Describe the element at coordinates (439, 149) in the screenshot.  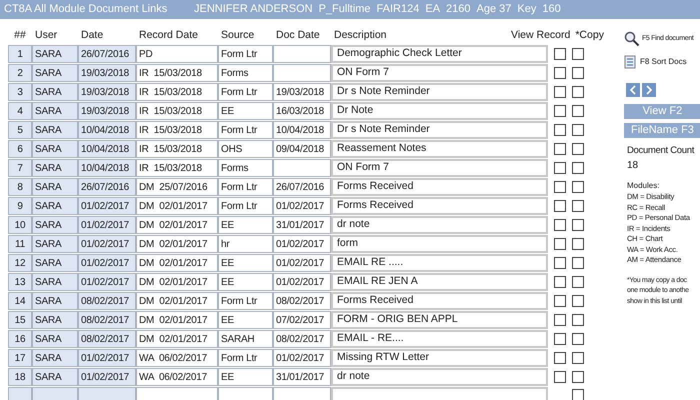
I see `description-field: Reassement Notes` at that location.